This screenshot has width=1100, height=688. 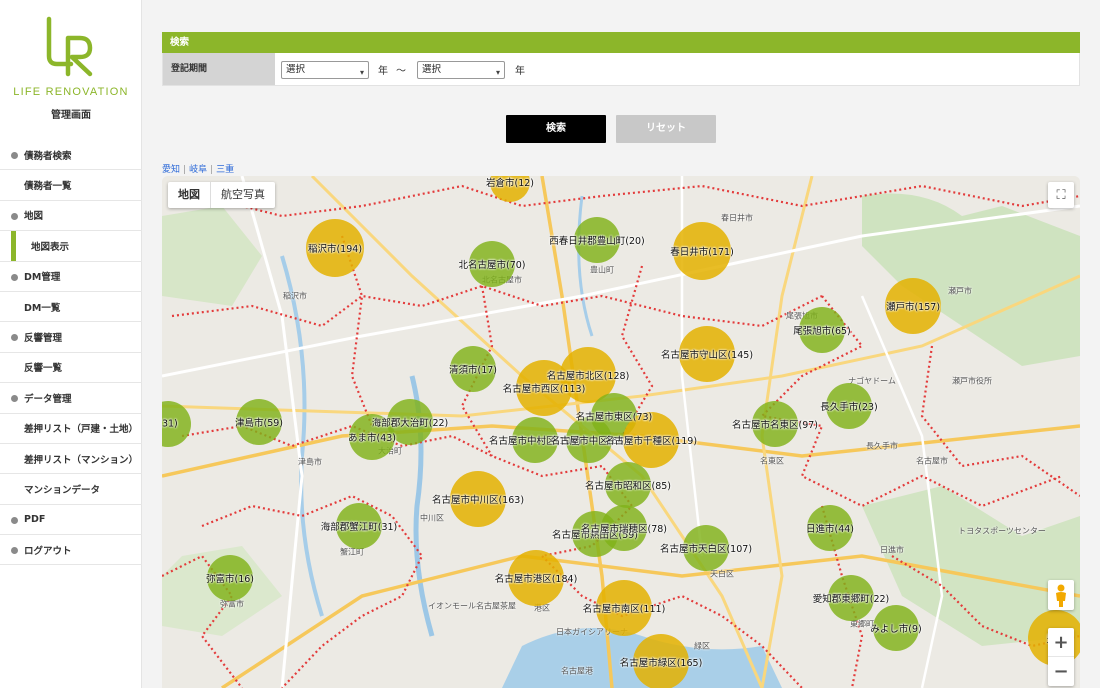 What do you see at coordinates (71, 429) in the screenshot?
I see `sidebar-item-9: 差押リスト（戸建・土地）` at bounding box center [71, 429].